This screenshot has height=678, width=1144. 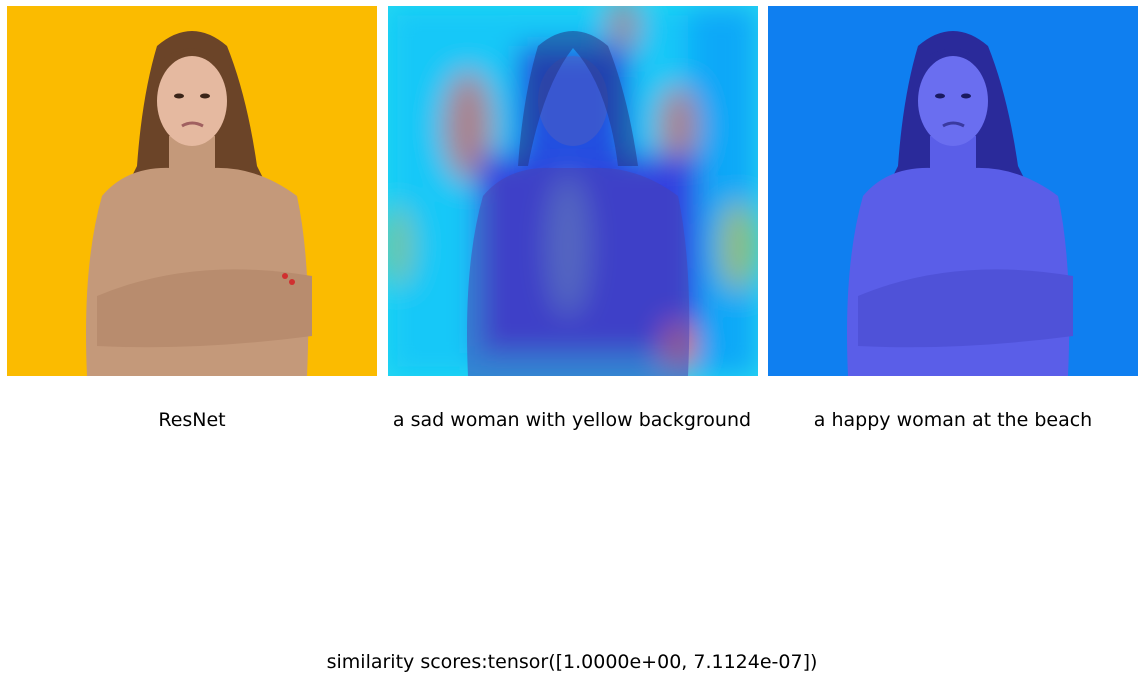 What do you see at coordinates (953, 420) in the screenshot?
I see `caption-happy-woman: a happy woman at the beach` at bounding box center [953, 420].